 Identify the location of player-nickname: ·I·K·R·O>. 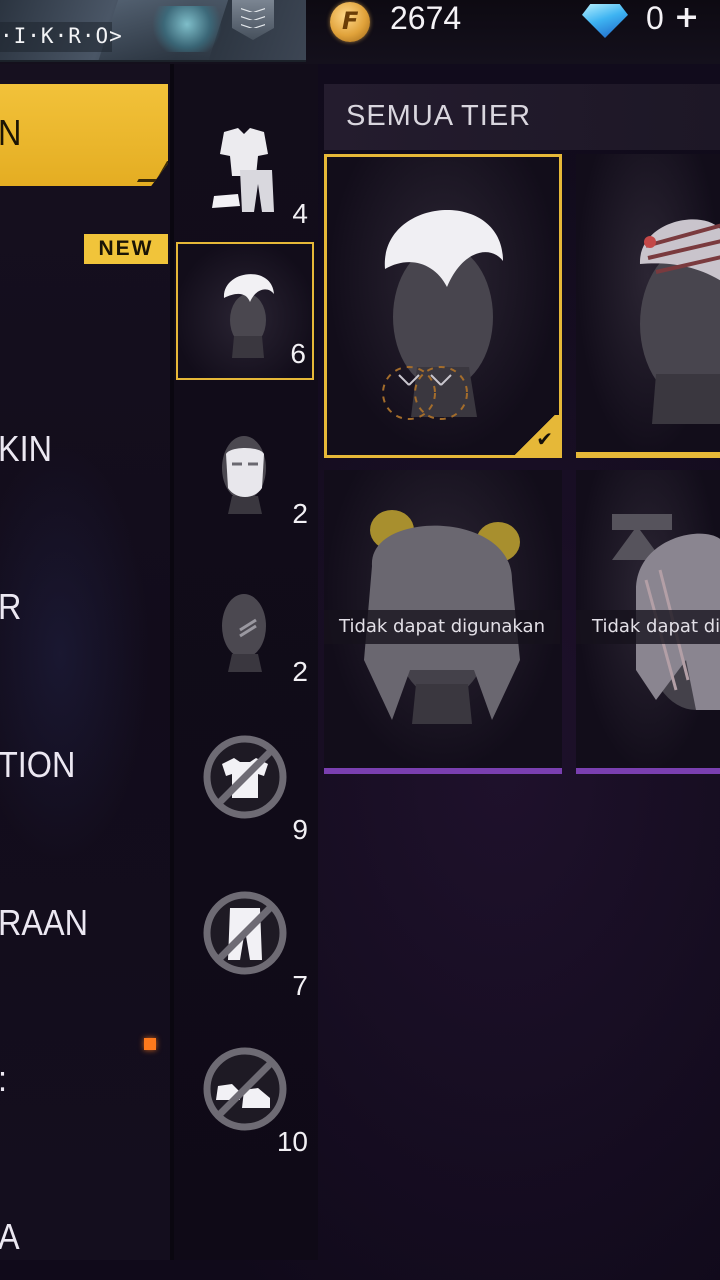
(61, 36).